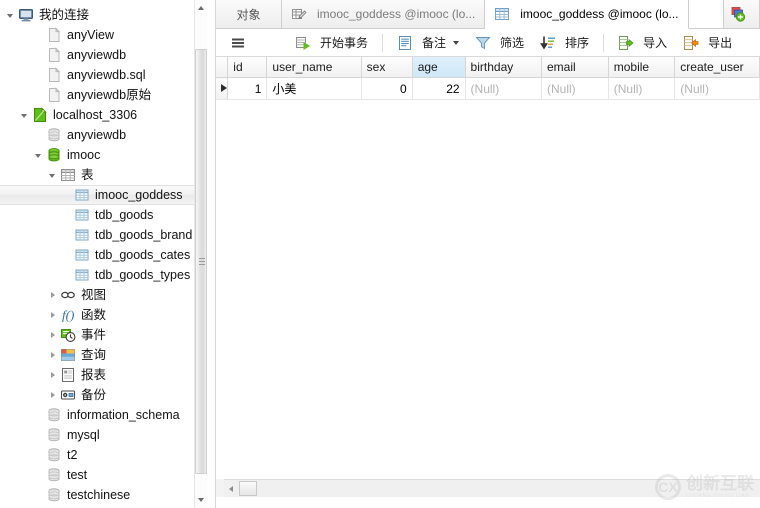 This screenshot has width=760, height=508. I want to click on cell-birthday: (Null), so click(504, 88).